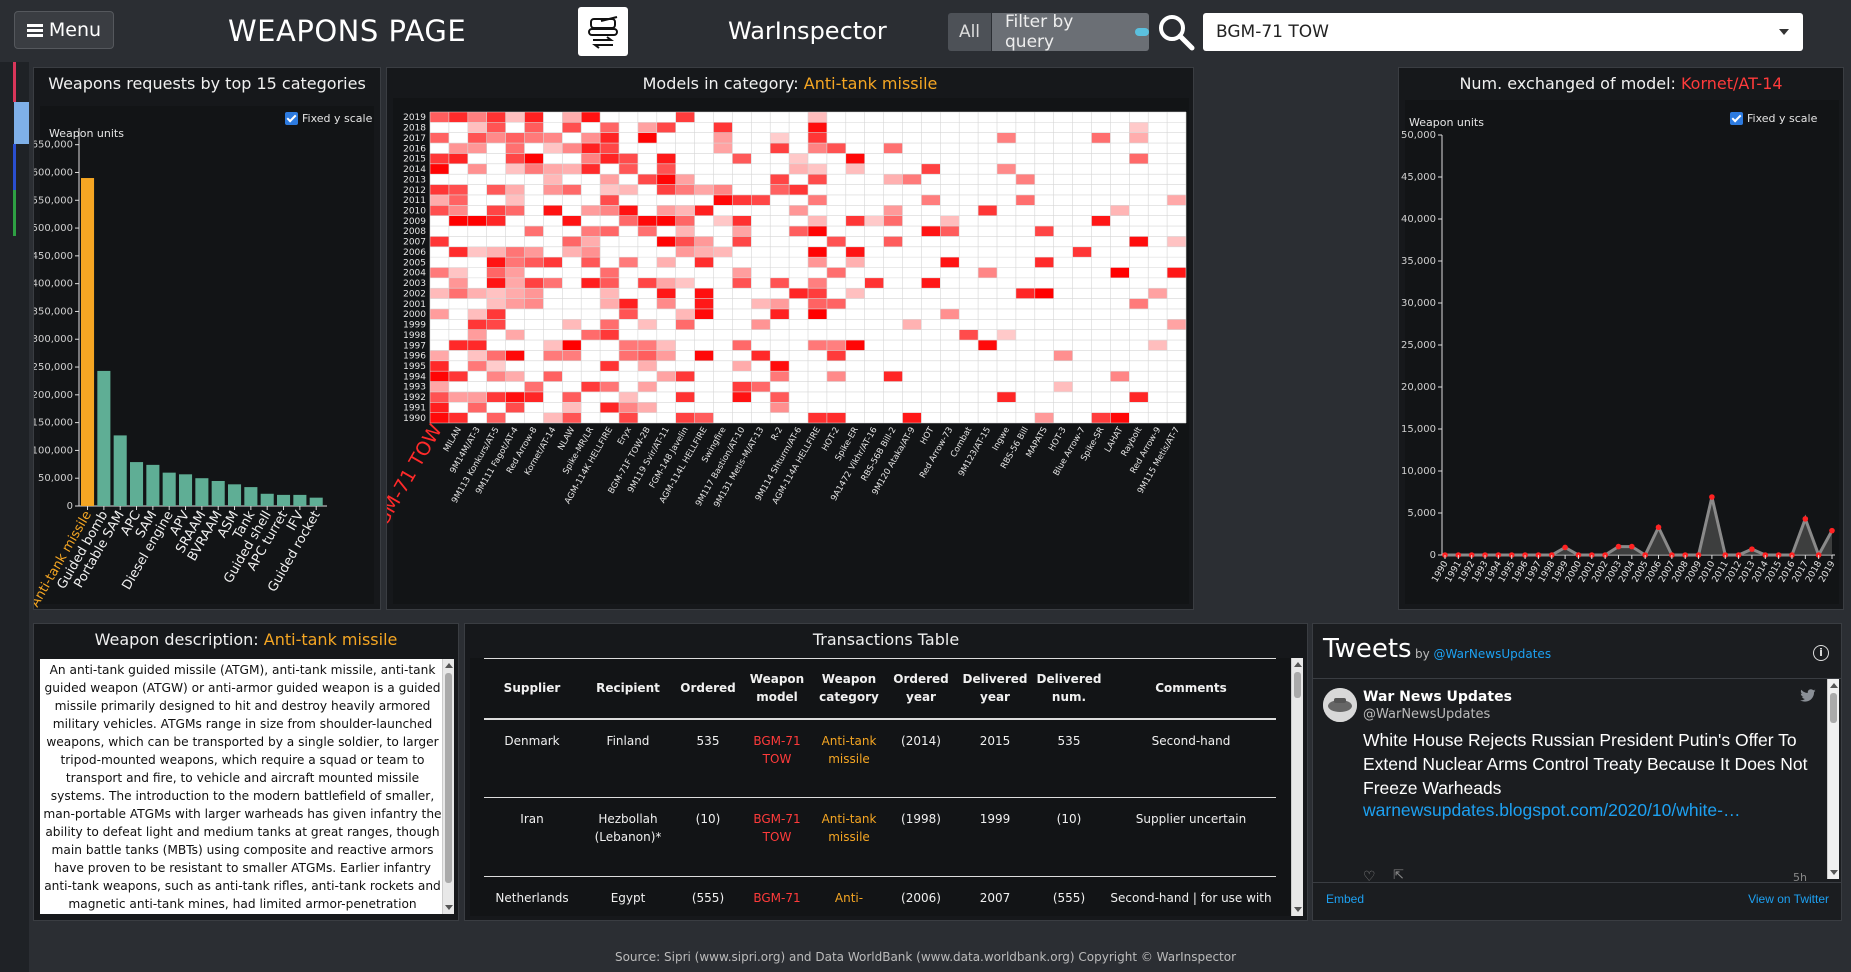 This screenshot has height=972, width=1851. What do you see at coordinates (414, 408) in the screenshot?
I see `year-label: 1991` at bounding box center [414, 408].